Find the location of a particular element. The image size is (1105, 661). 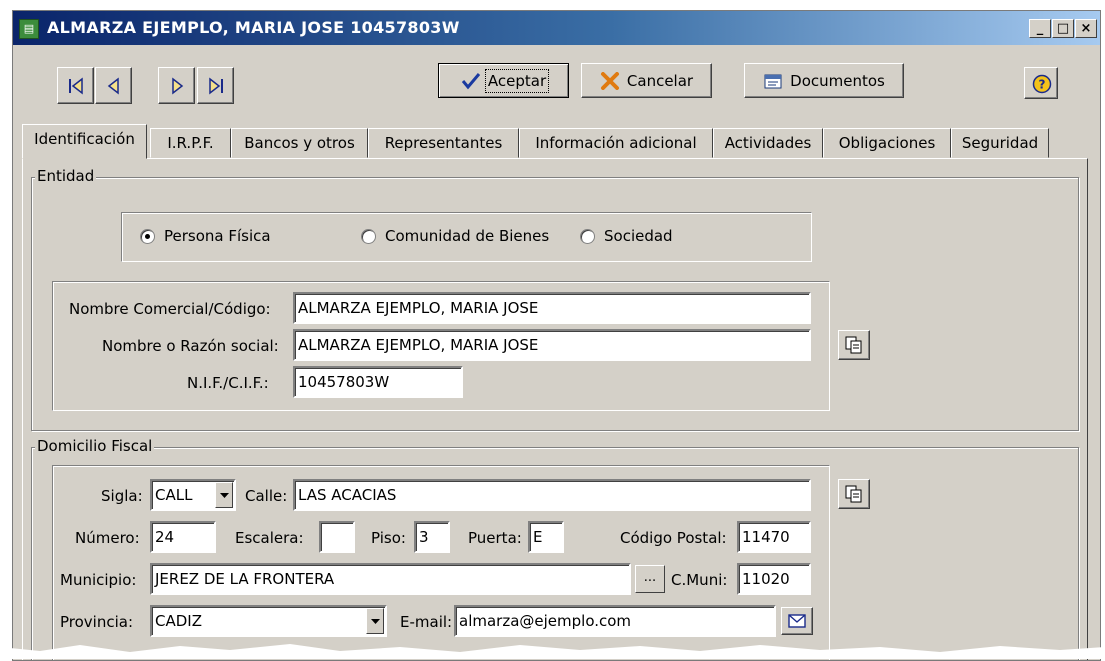

radio-sociedad-label: Sociedad is located at coordinates (638, 236).